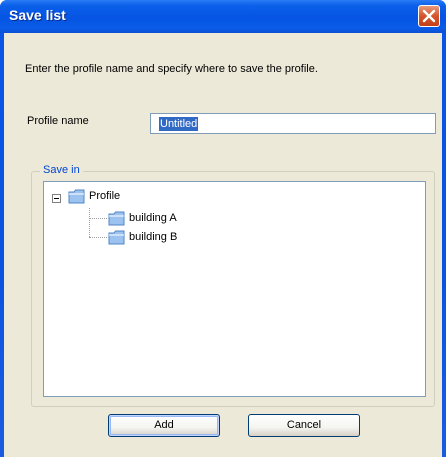  What do you see at coordinates (304, 425) in the screenshot?
I see `cancel-button: Cancel` at bounding box center [304, 425].